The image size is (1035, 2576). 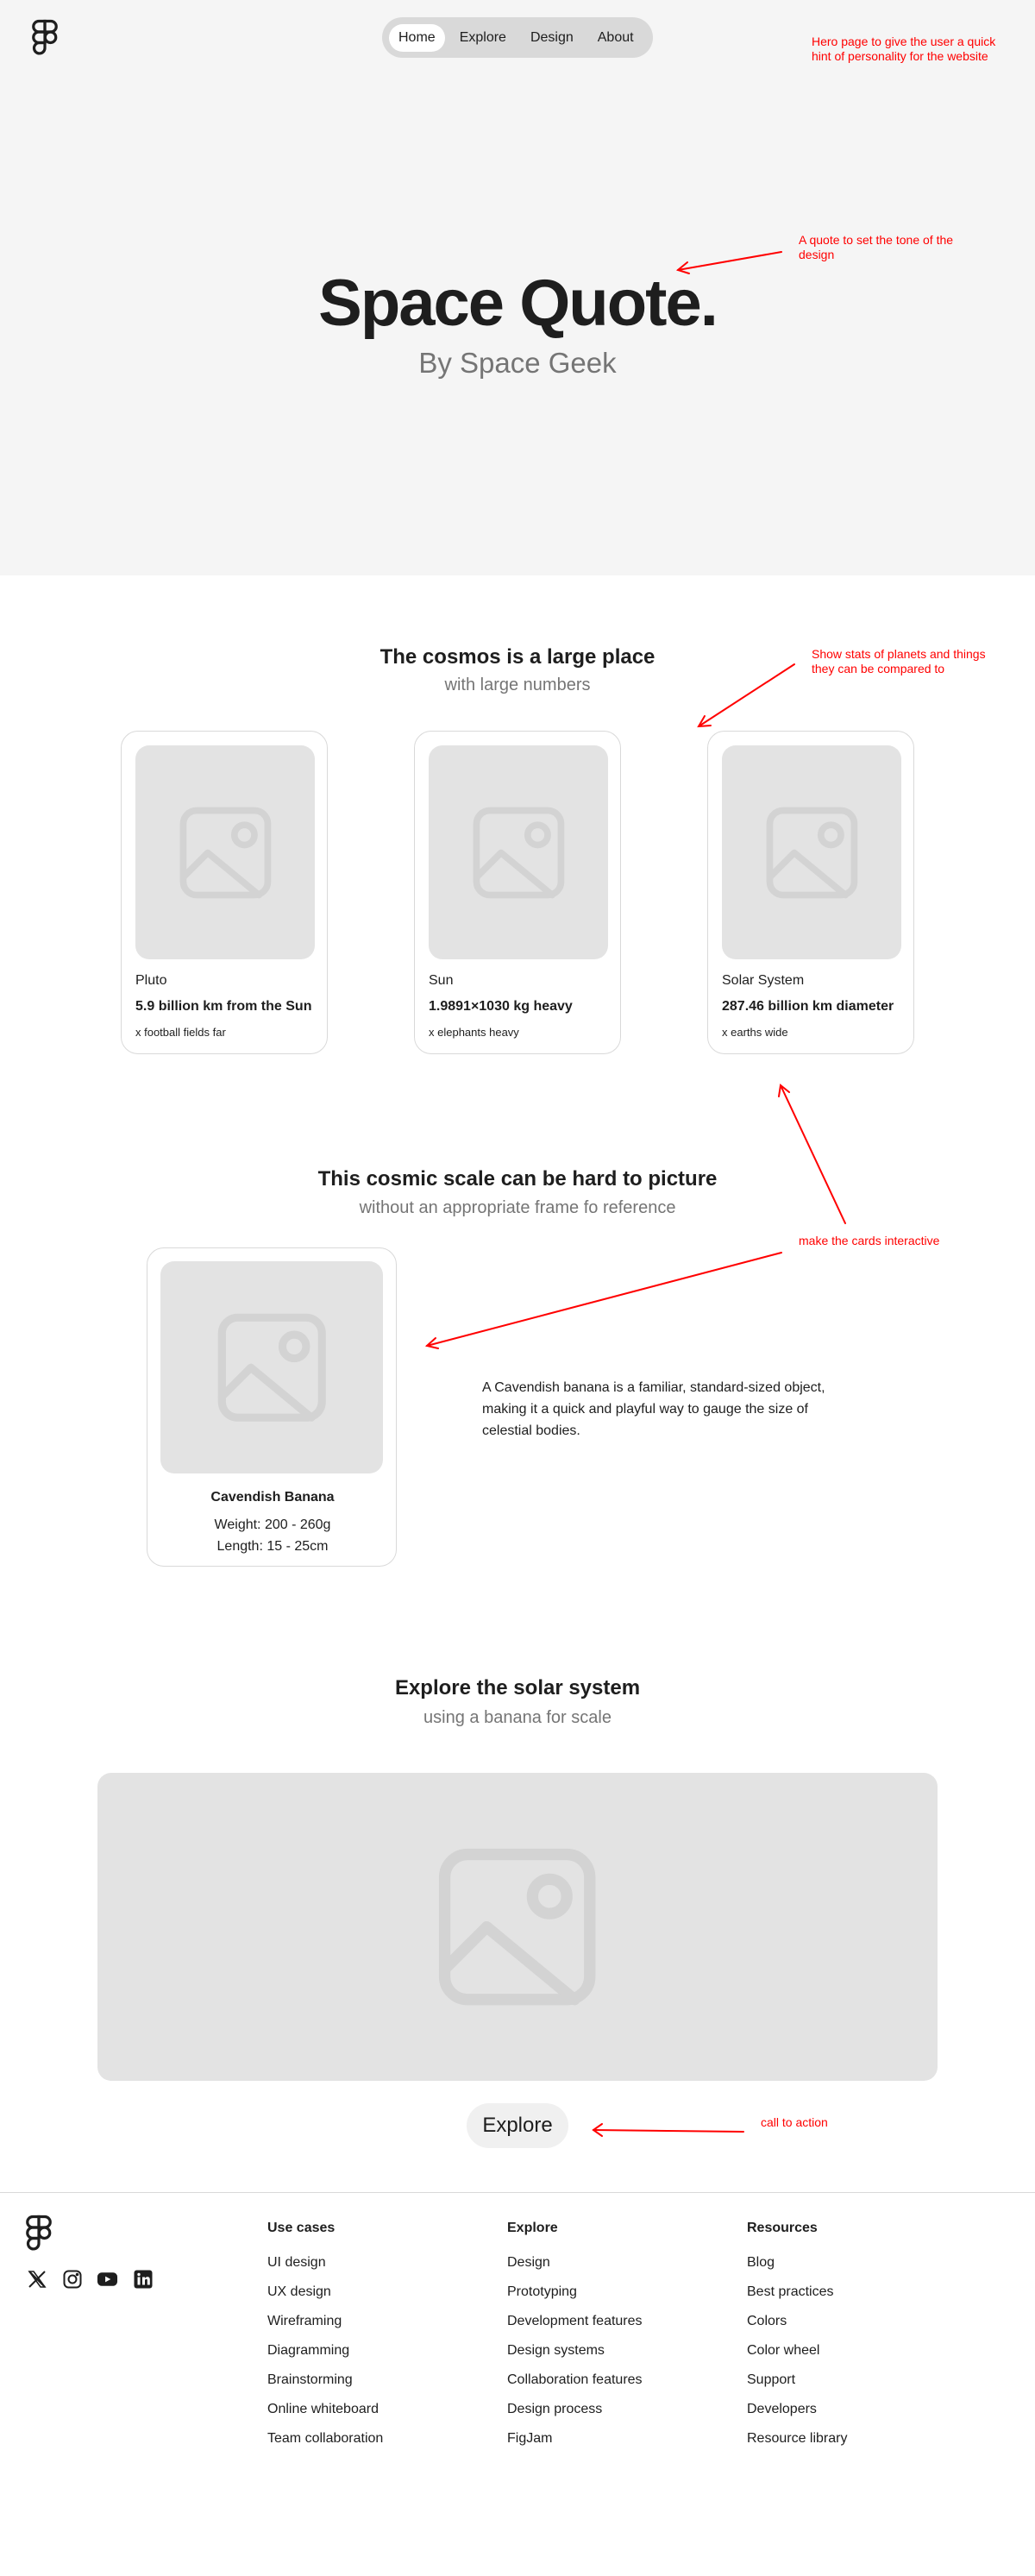 What do you see at coordinates (615, 2445) in the screenshot?
I see `footer-link: FigJam` at bounding box center [615, 2445].